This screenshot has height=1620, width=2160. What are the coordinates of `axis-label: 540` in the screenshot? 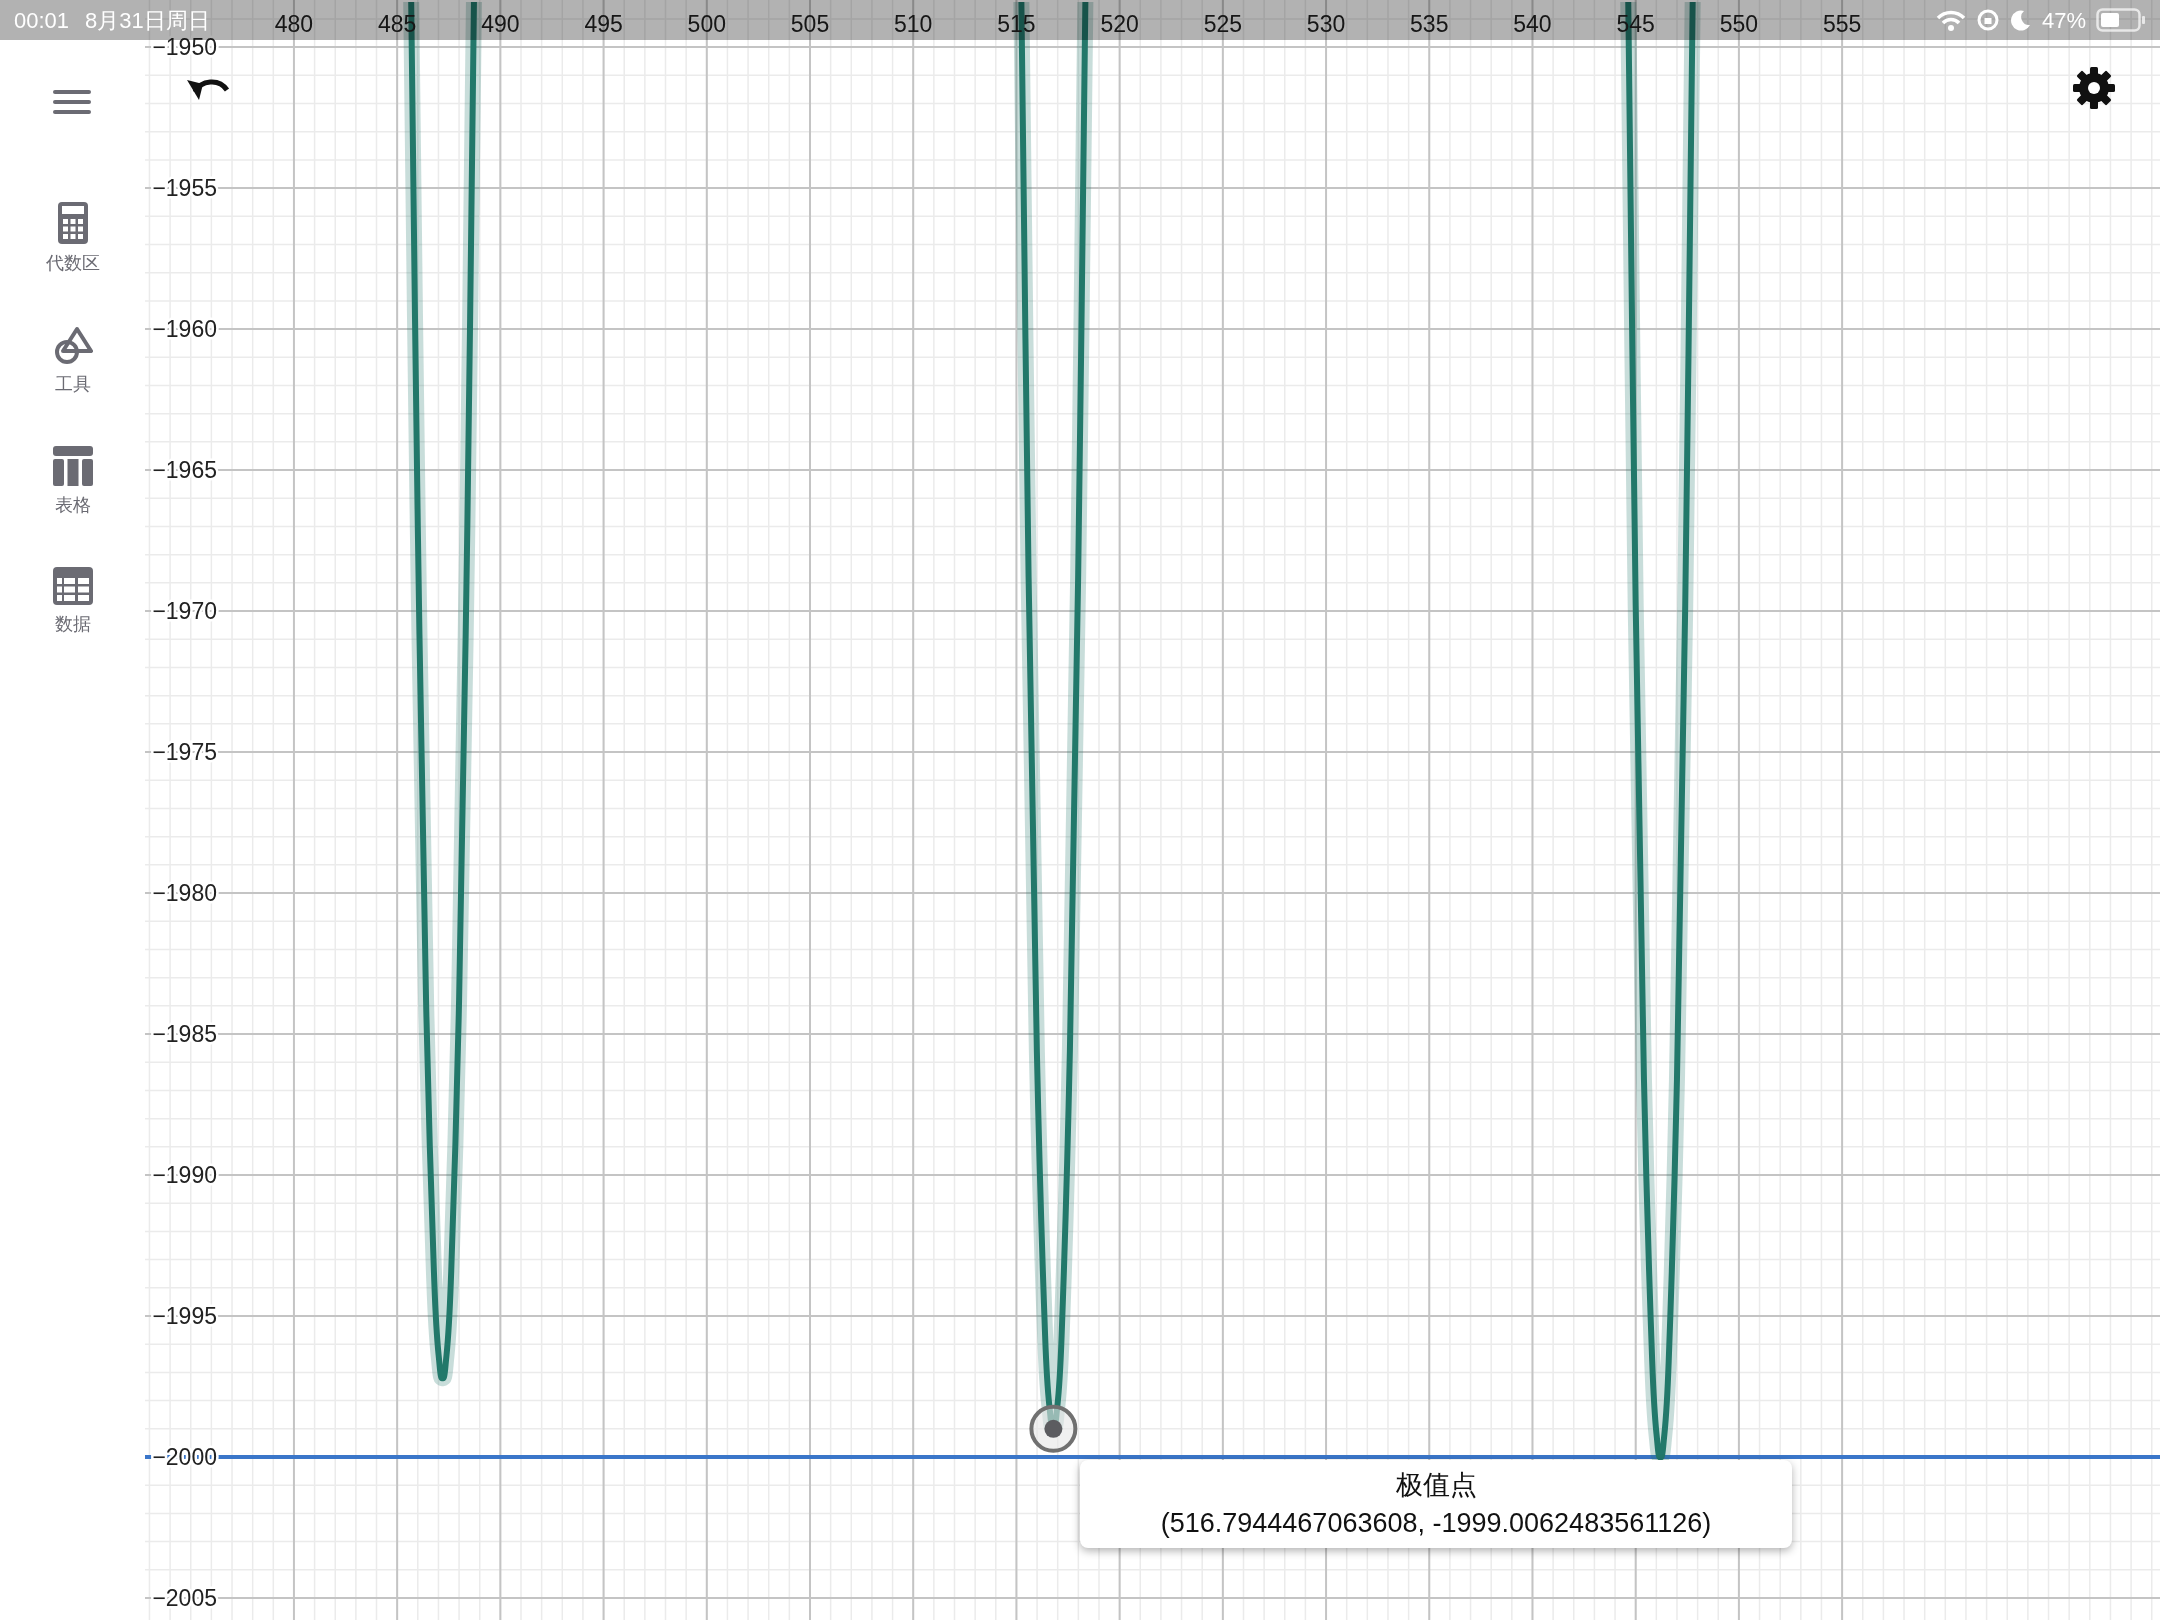 It's located at (1532, 24).